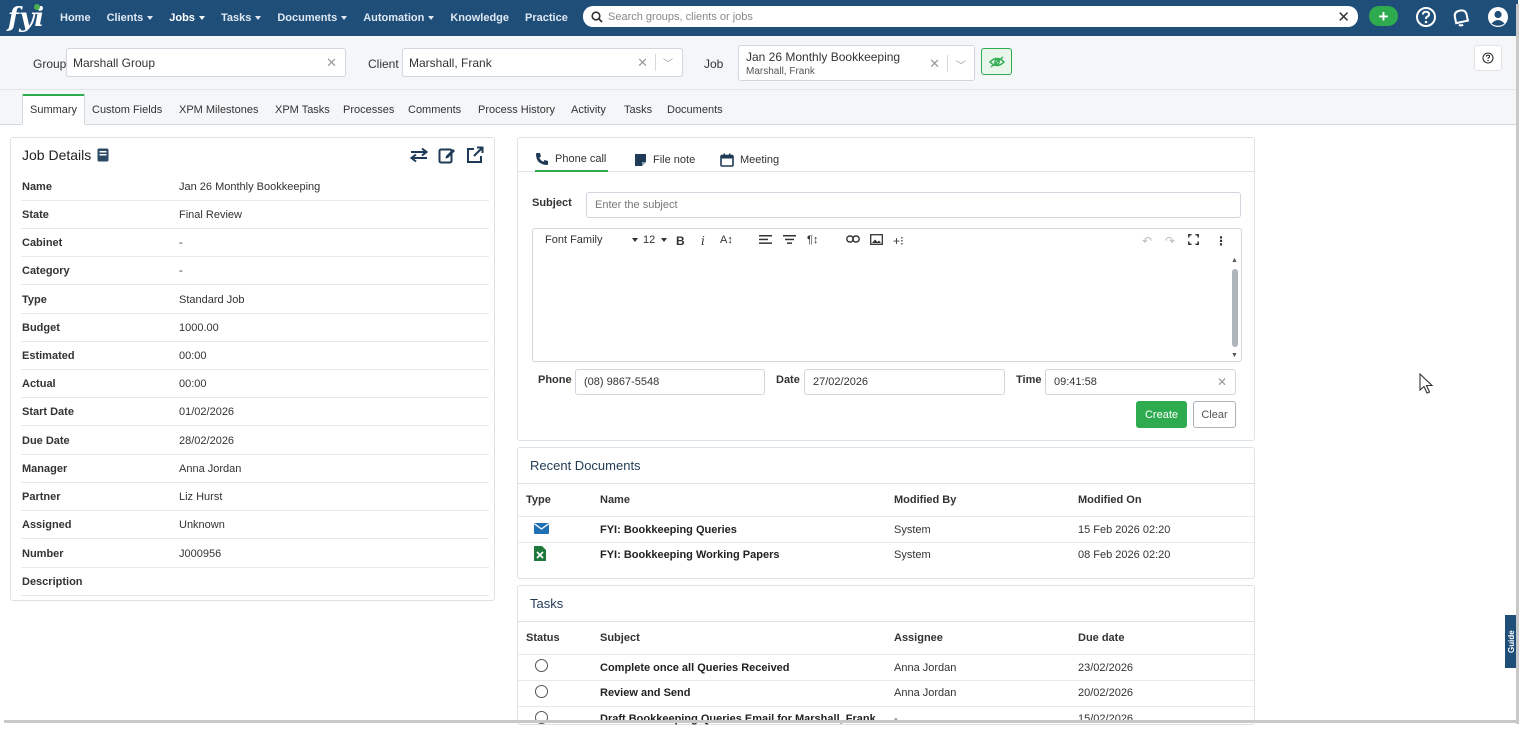  Describe the element at coordinates (788, 380) in the screenshot. I see `date-label: Date` at that location.